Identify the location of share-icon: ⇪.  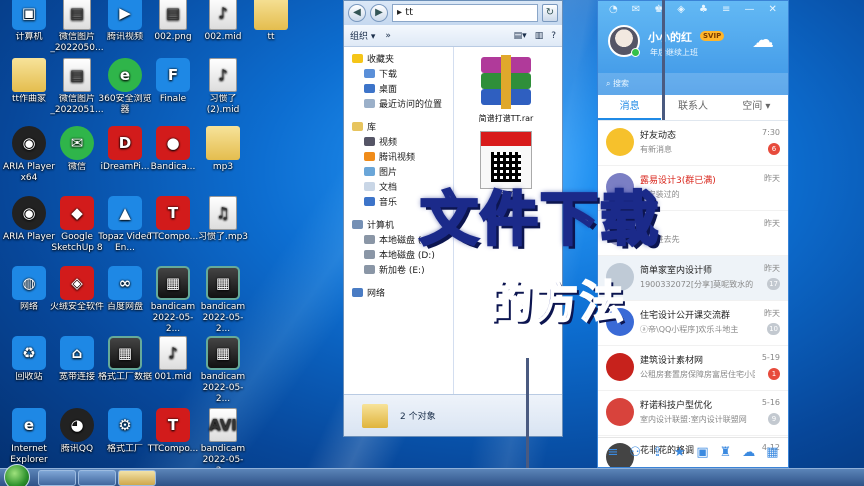
(657, 452).